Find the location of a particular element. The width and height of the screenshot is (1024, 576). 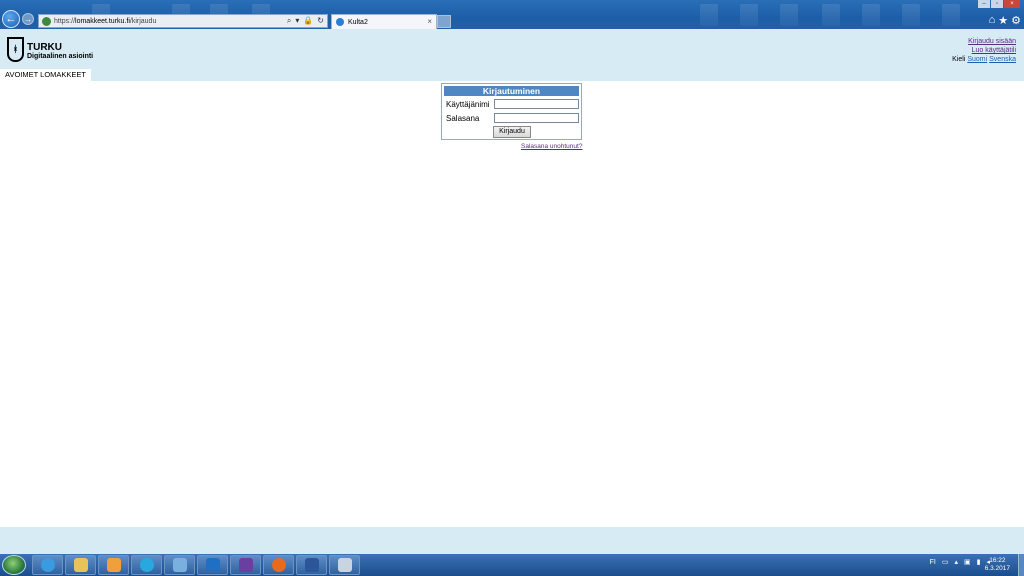

window-controls: – ▫ × is located at coordinates (999, 4).